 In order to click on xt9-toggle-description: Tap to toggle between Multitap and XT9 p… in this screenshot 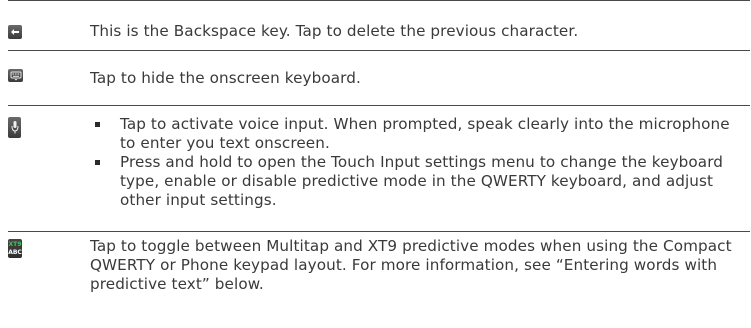, I will do `click(411, 265)`.